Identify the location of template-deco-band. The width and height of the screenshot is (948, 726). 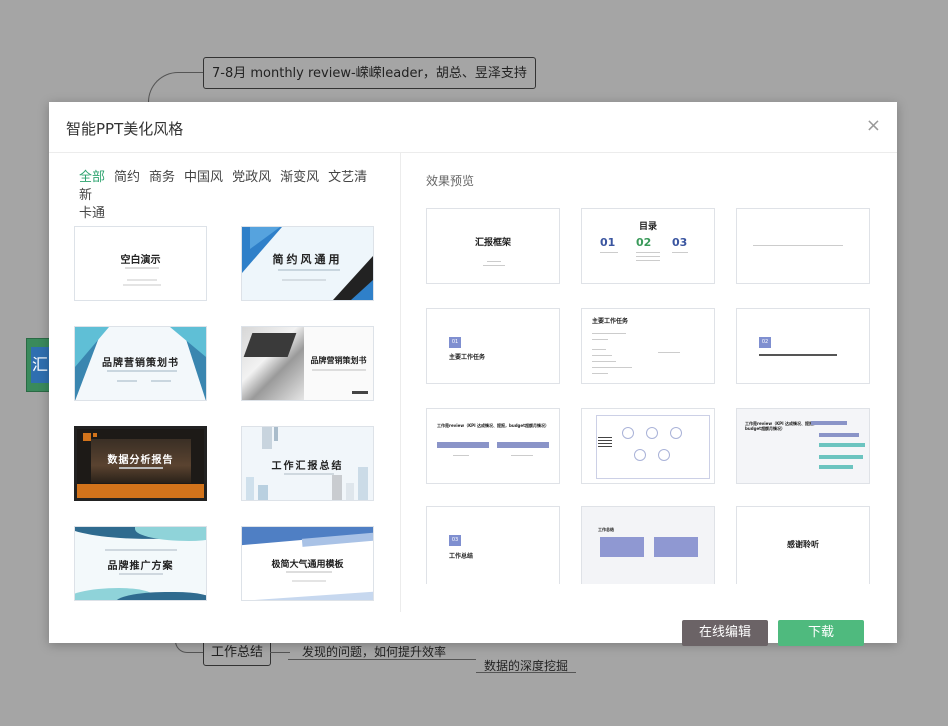
(307, 595).